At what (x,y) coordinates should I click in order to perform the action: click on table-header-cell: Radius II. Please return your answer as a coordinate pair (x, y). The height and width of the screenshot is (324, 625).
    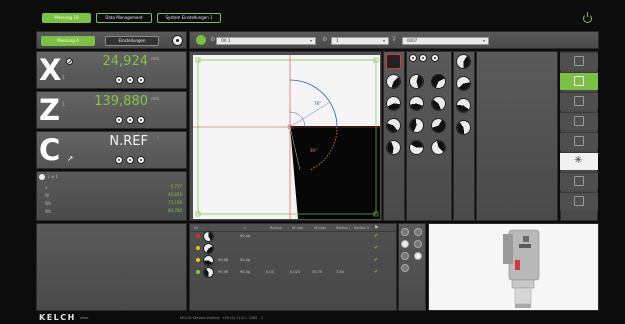
    Looking at the image, I should click on (361, 228).